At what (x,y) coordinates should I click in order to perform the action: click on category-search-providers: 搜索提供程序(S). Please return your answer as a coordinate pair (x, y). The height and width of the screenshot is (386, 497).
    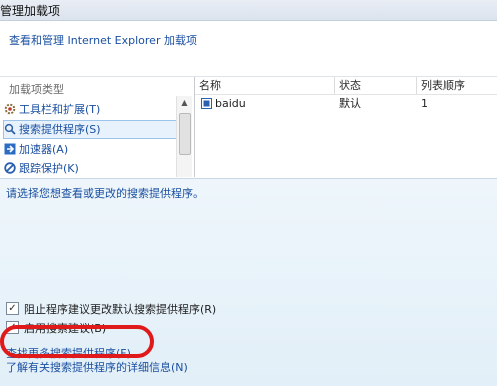
    Looking at the image, I should click on (90, 129).